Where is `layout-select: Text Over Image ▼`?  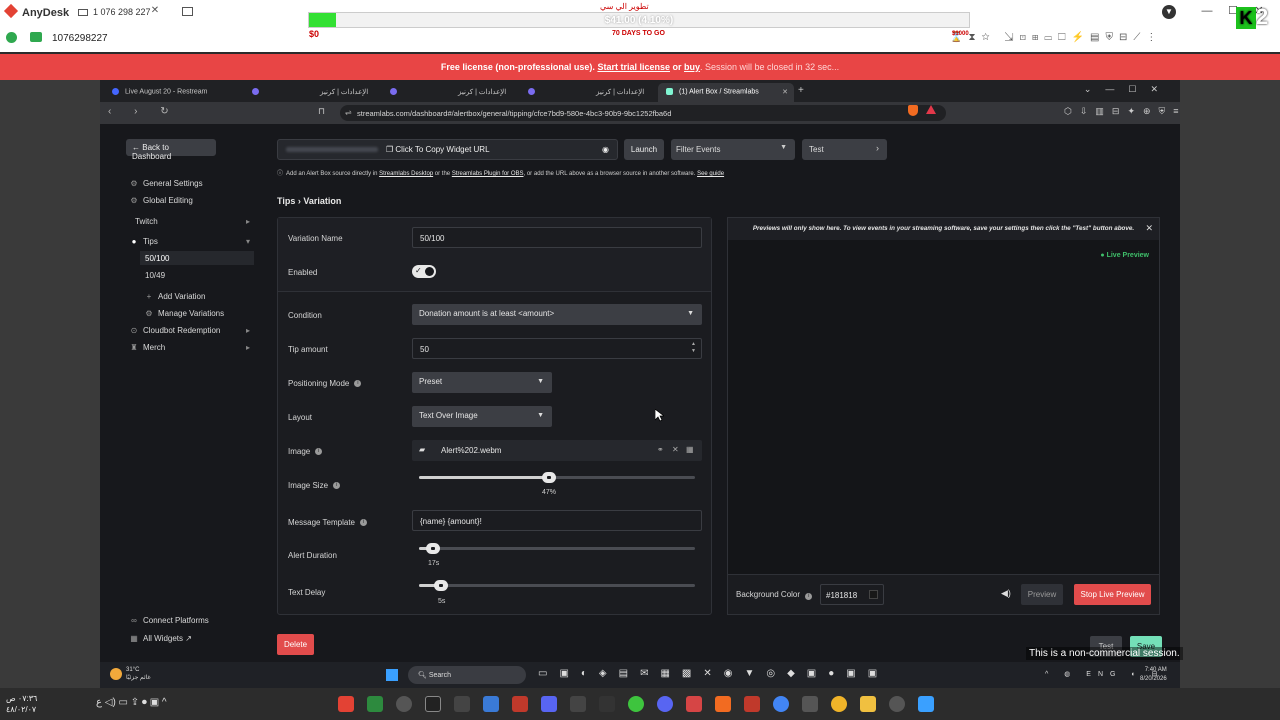 layout-select: Text Over Image ▼ is located at coordinates (482, 416).